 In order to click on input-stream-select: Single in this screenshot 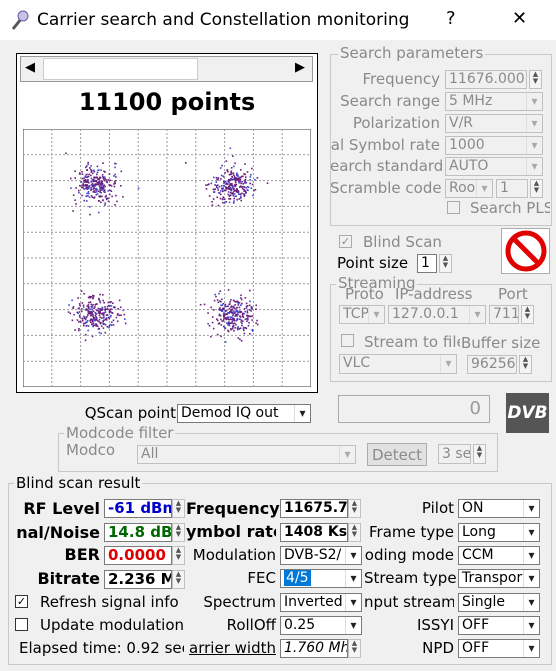, I will do `click(499, 602)`.